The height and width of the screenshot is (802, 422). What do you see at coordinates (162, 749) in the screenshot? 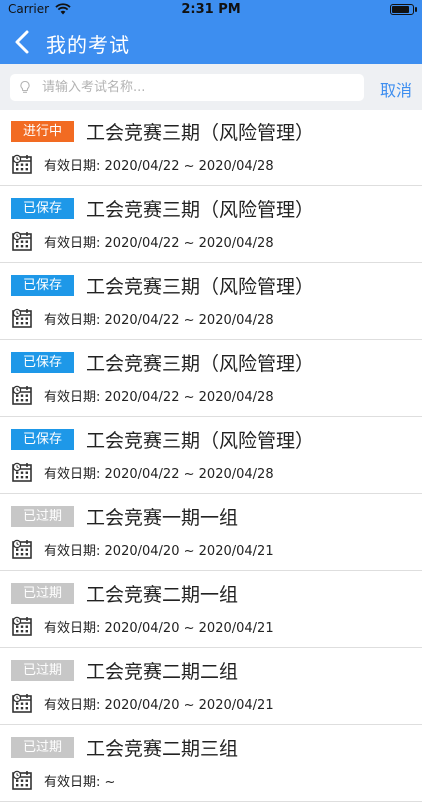
I see `exam-title: 工会竞赛二期三组` at bounding box center [162, 749].